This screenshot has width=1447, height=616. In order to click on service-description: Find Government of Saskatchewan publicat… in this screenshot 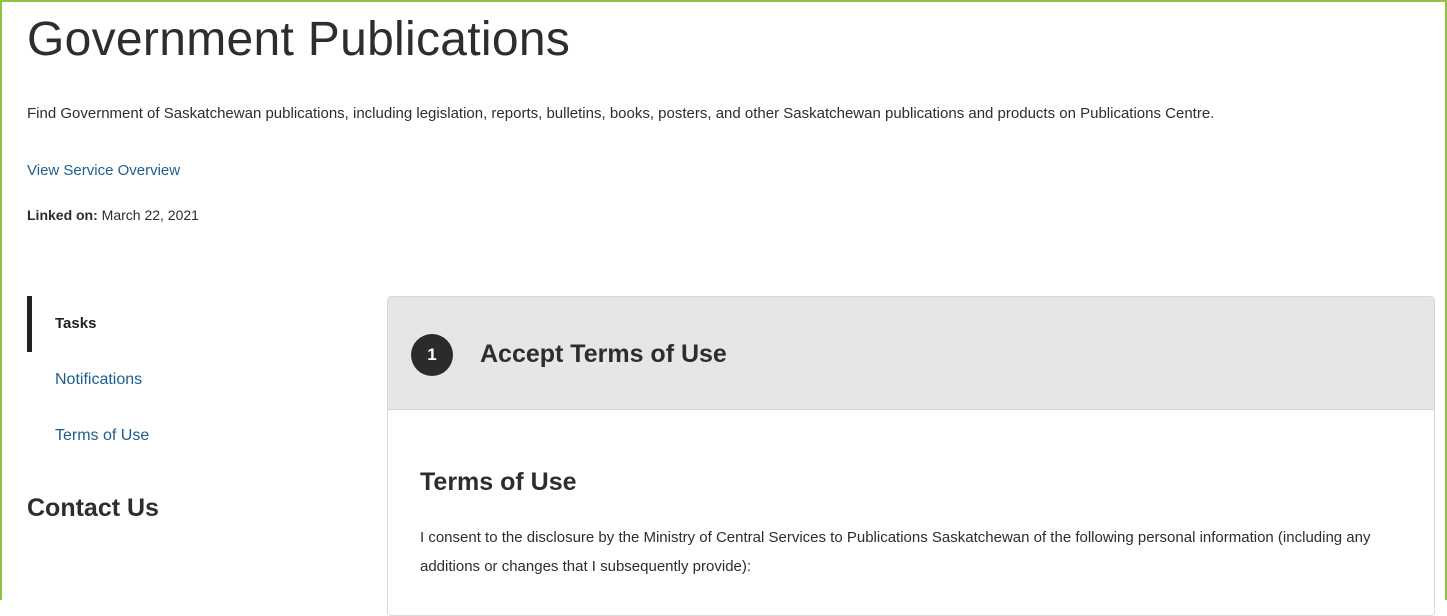, I will do `click(621, 113)`.